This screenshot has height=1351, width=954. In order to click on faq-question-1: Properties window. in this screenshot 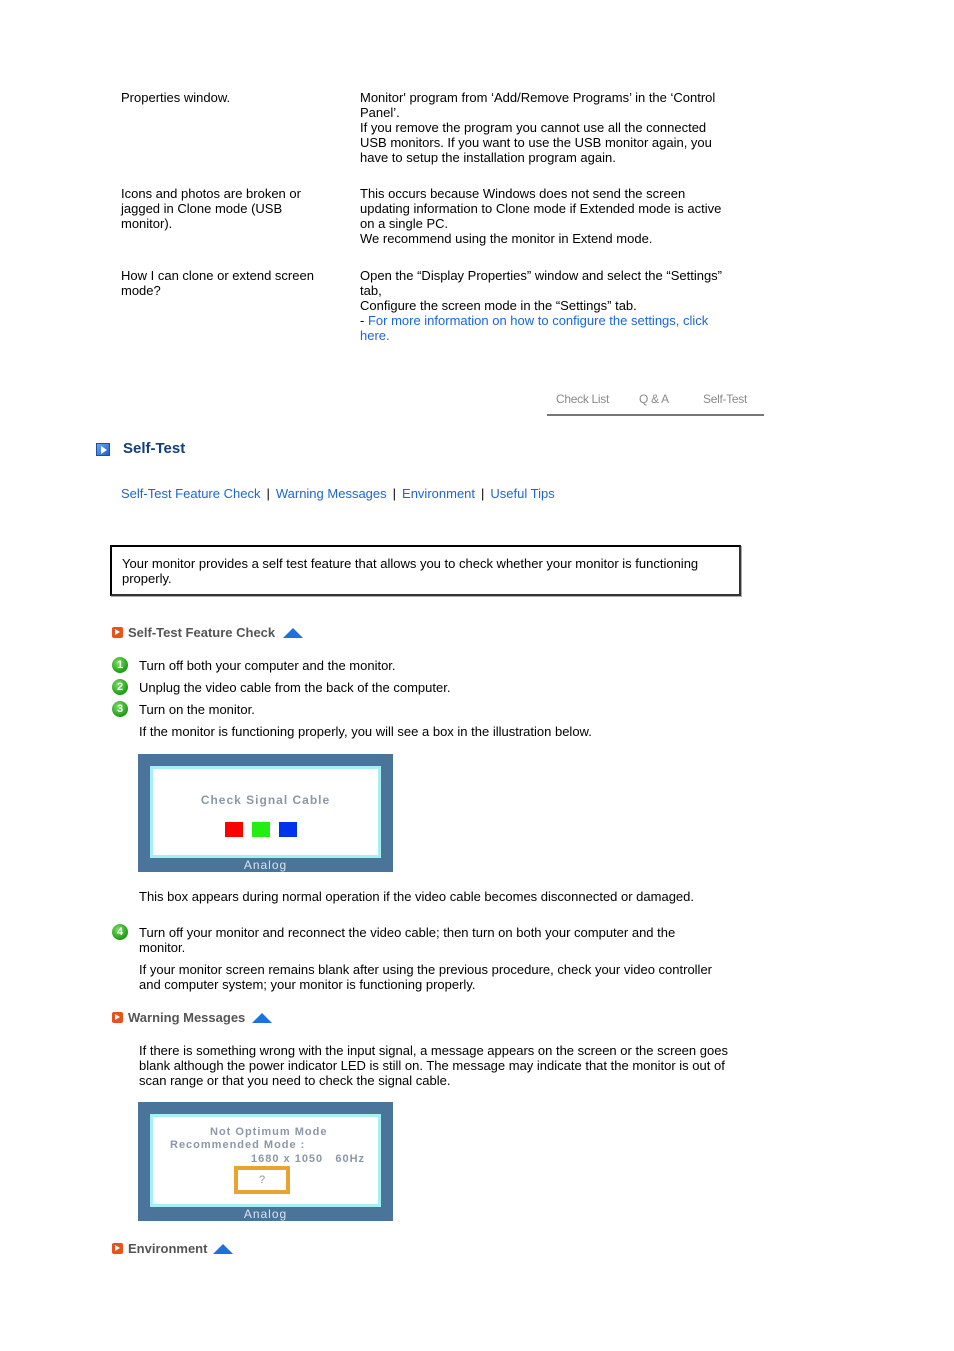, I will do `click(176, 97)`.